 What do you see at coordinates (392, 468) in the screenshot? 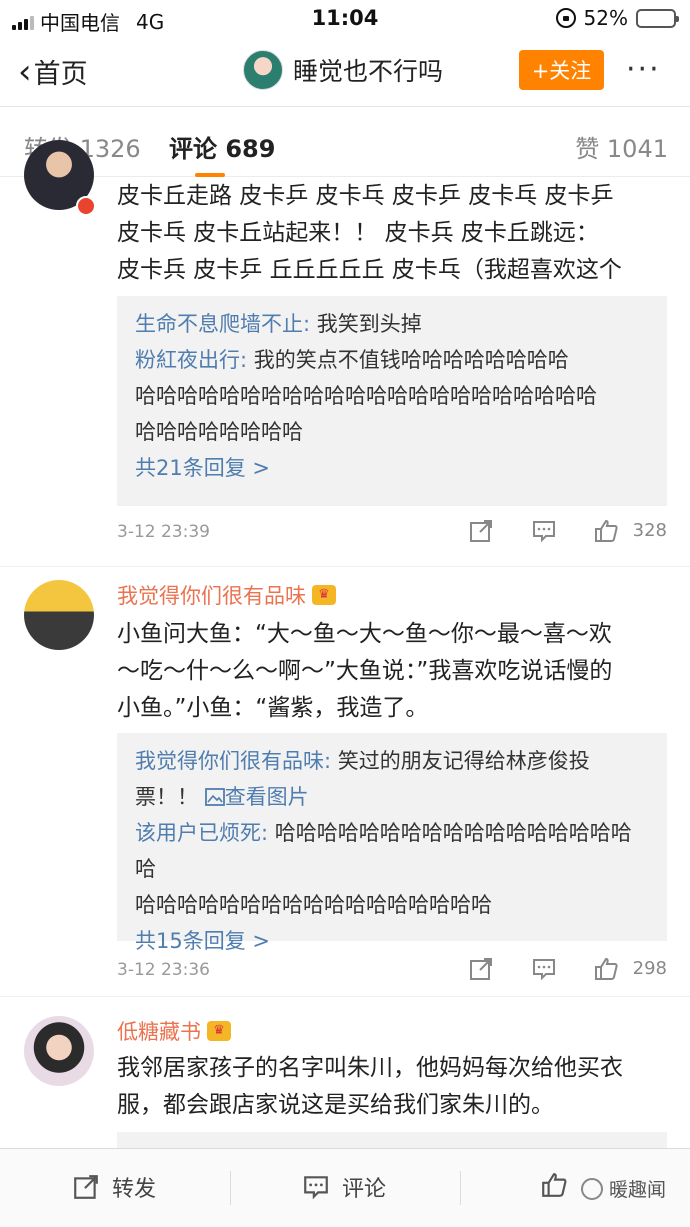
I see `more-replies-link: 共21条回复 >` at bounding box center [392, 468].